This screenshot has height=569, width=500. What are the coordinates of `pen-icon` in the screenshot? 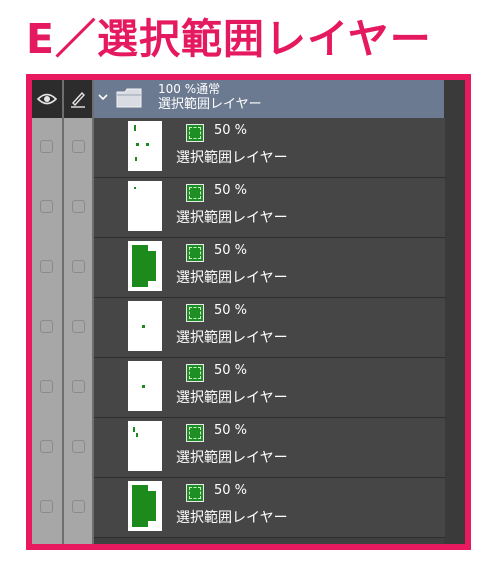 It's located at (78, 99).